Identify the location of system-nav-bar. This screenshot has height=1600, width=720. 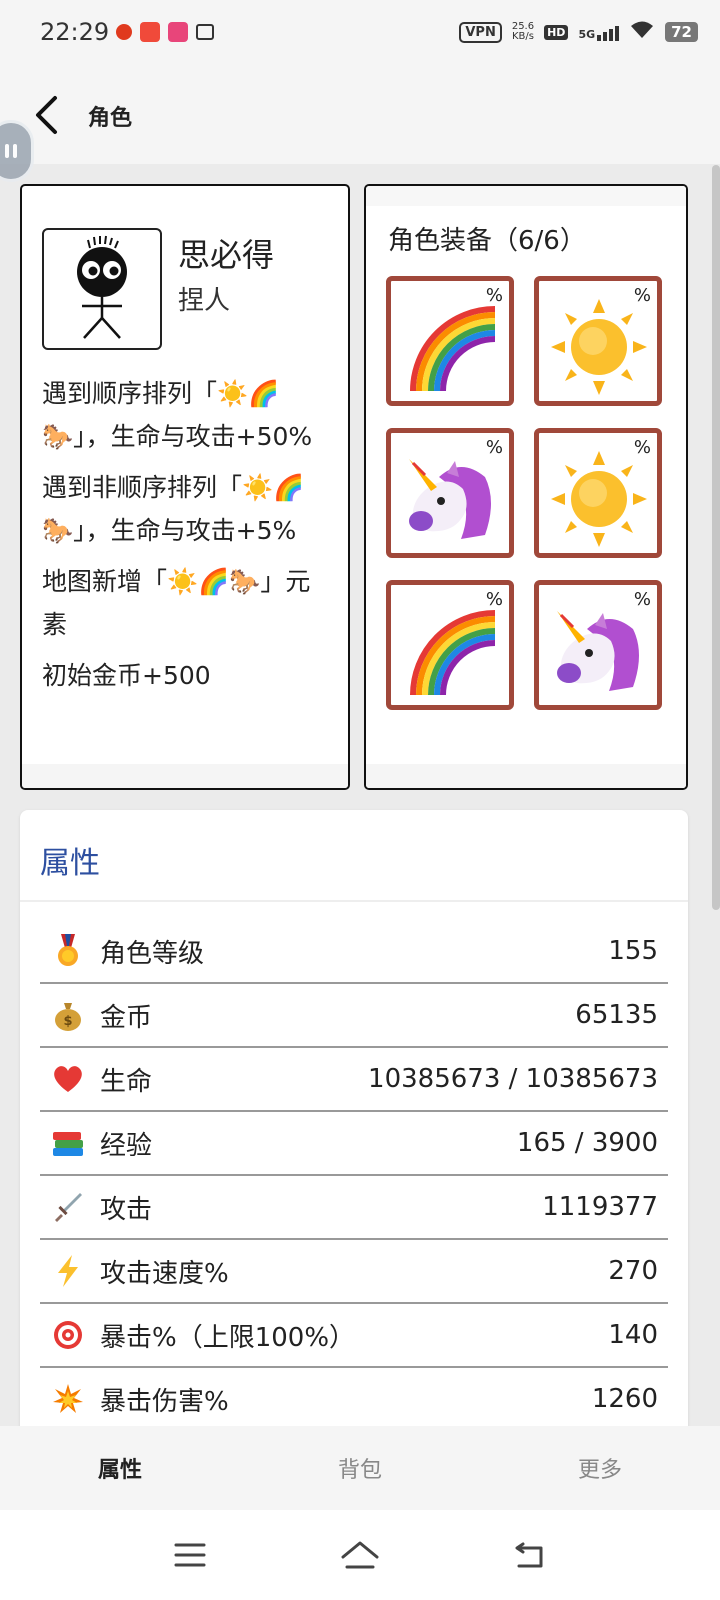
(360, 1555).